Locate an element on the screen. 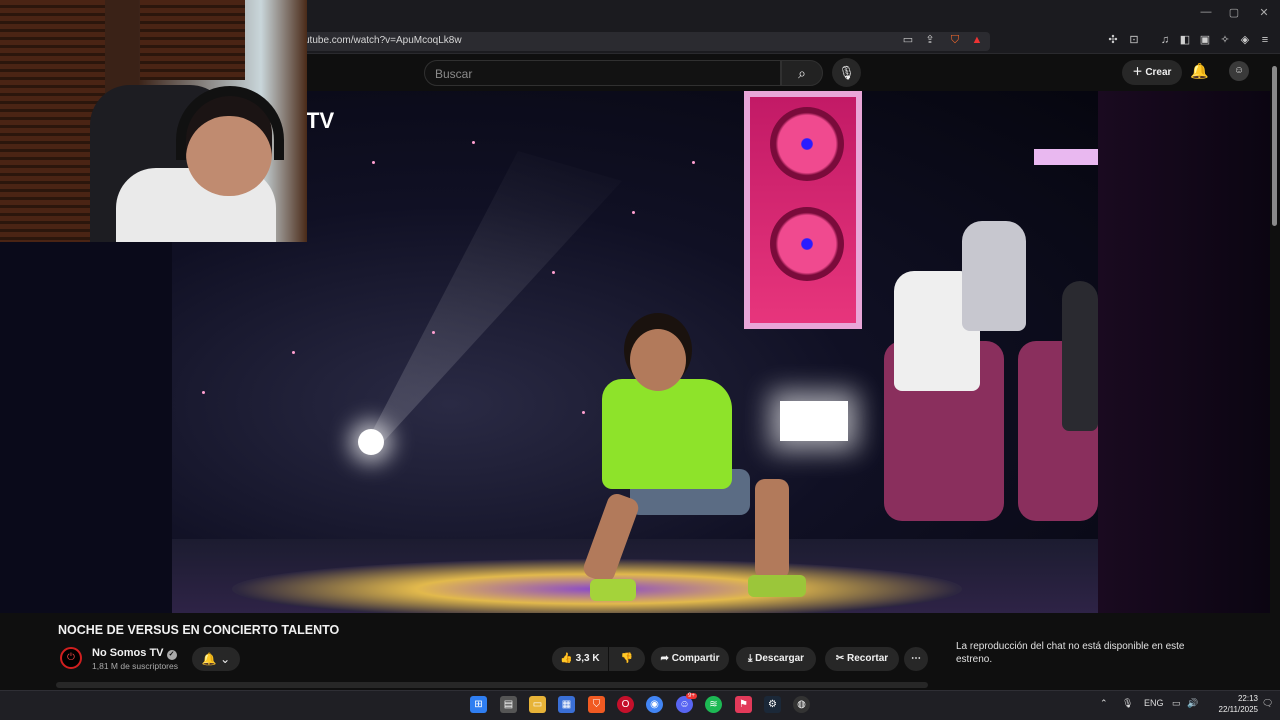 This screenshot has width=1280, height=720. clock-time: 22:13 is located at coordinates (1247, 698).